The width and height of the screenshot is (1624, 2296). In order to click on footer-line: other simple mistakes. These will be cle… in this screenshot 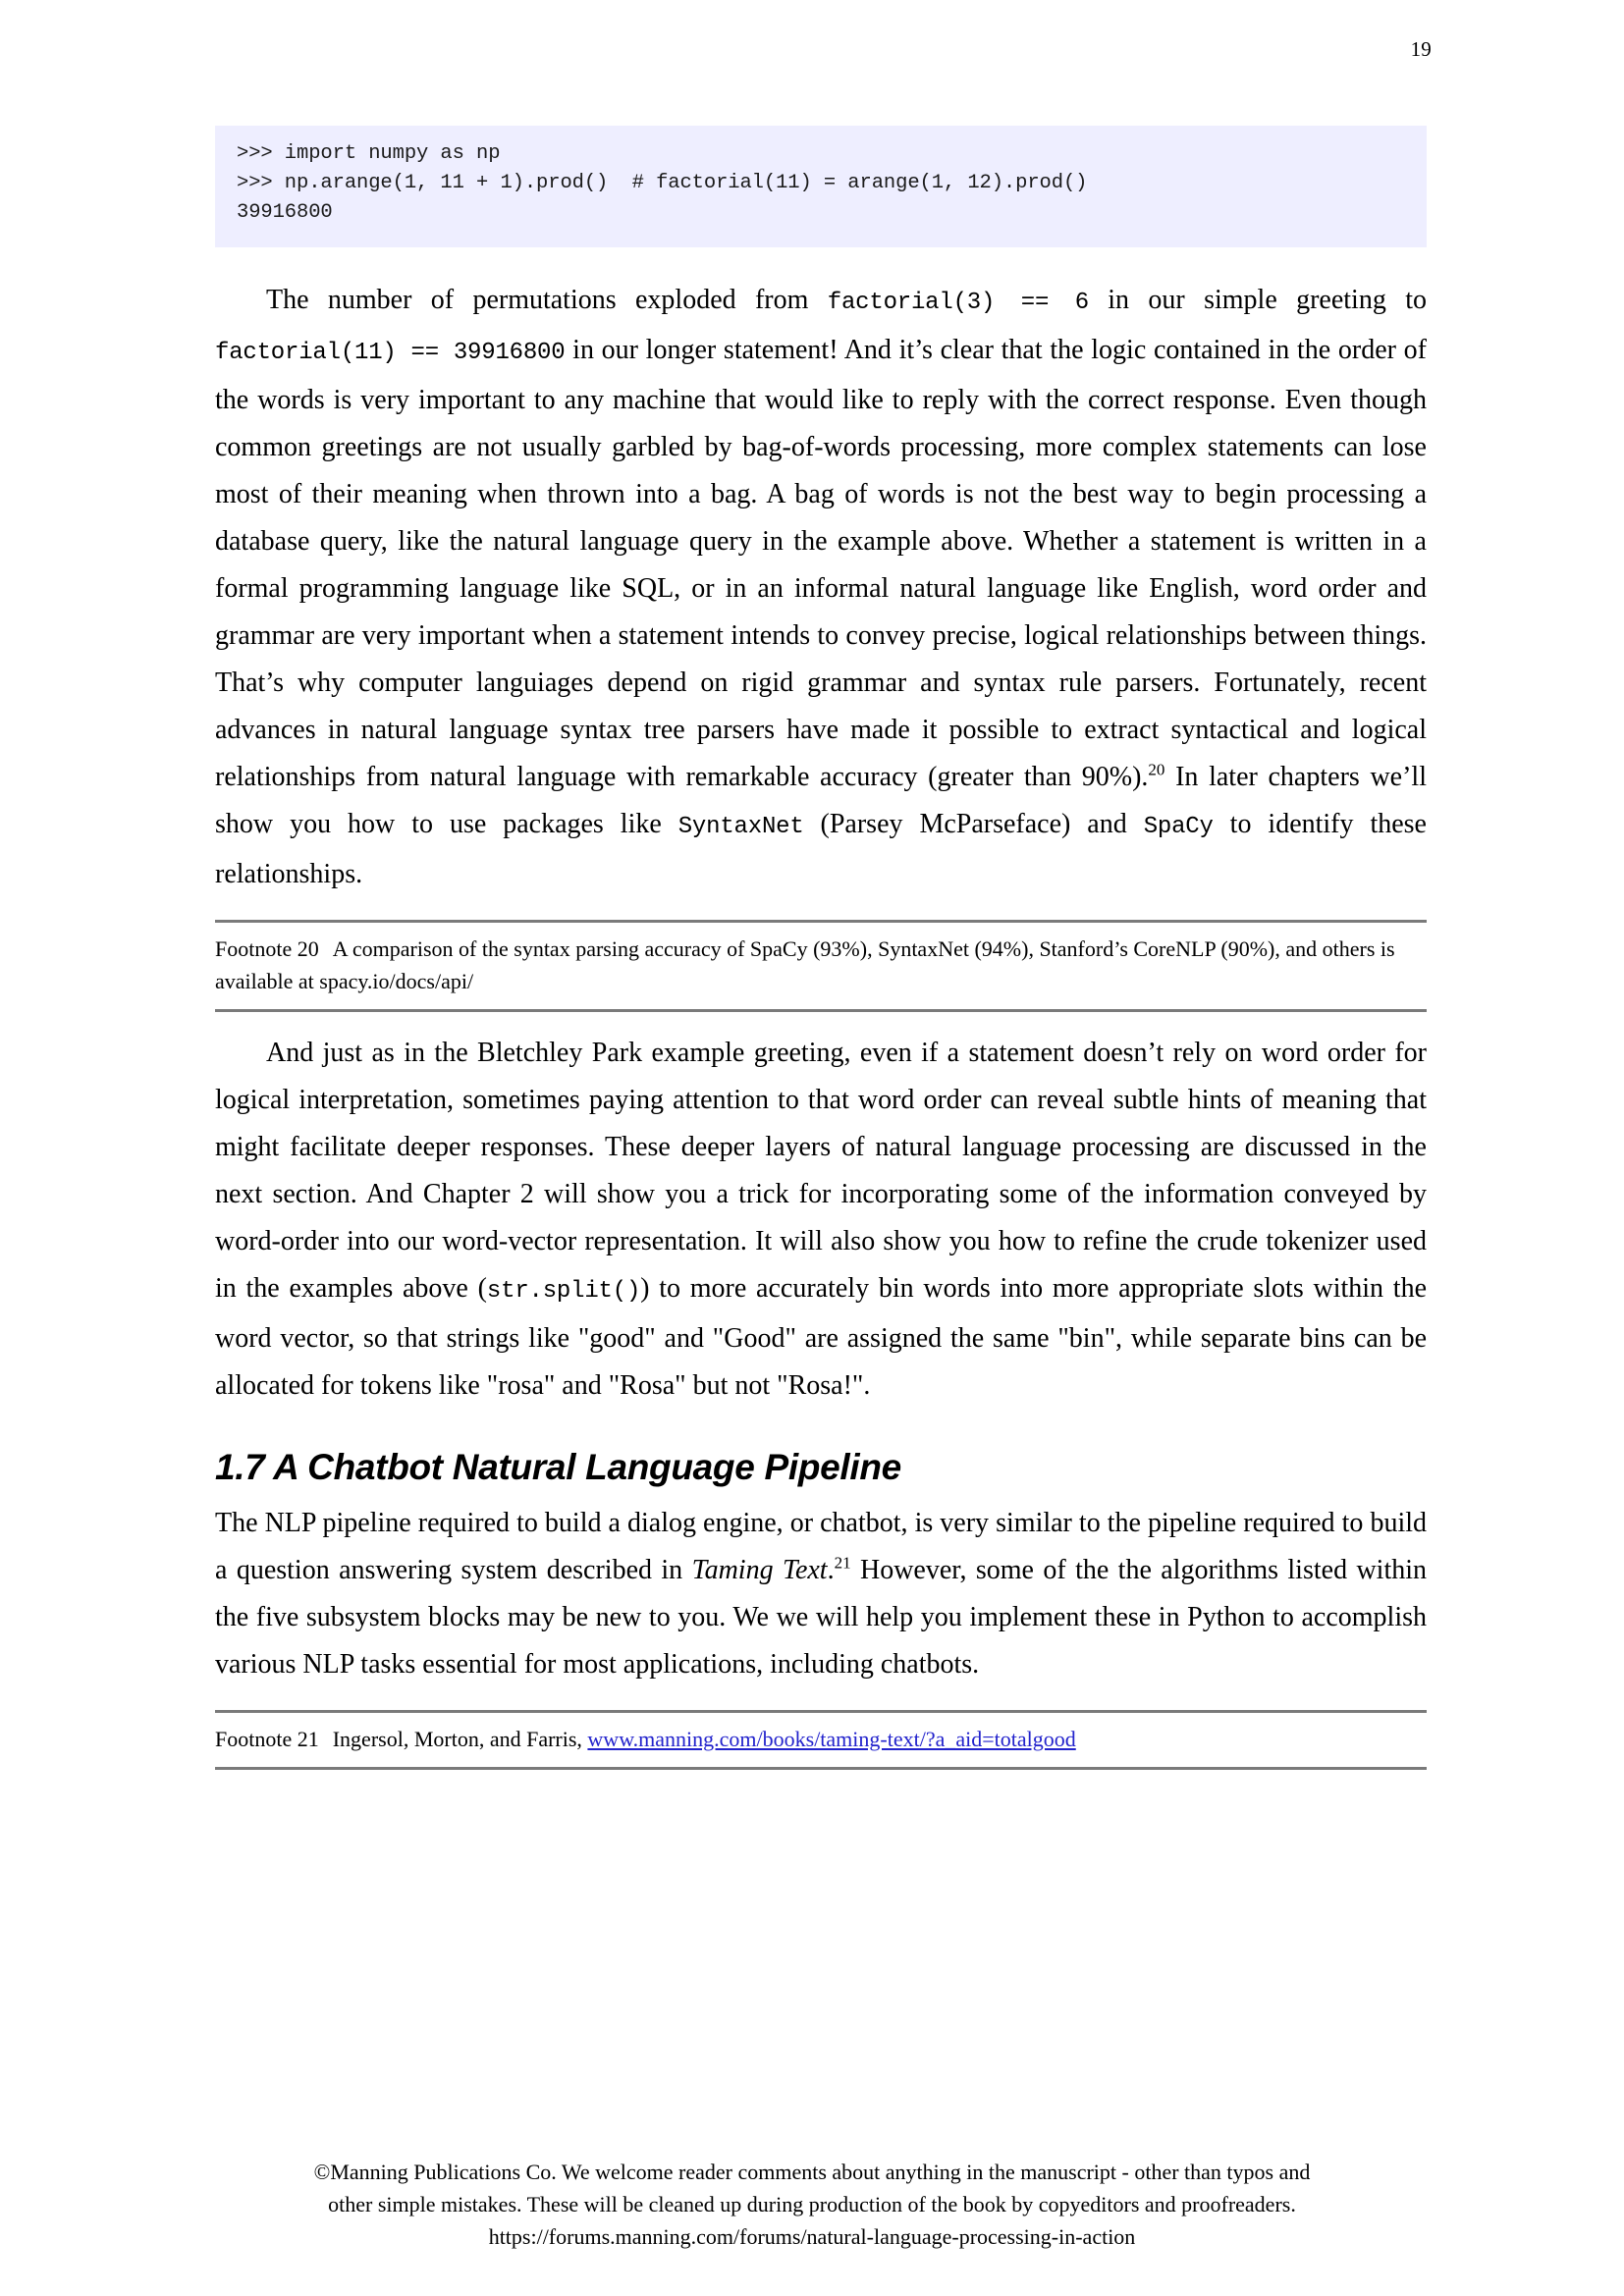, I will do `click(812, 2204)`.